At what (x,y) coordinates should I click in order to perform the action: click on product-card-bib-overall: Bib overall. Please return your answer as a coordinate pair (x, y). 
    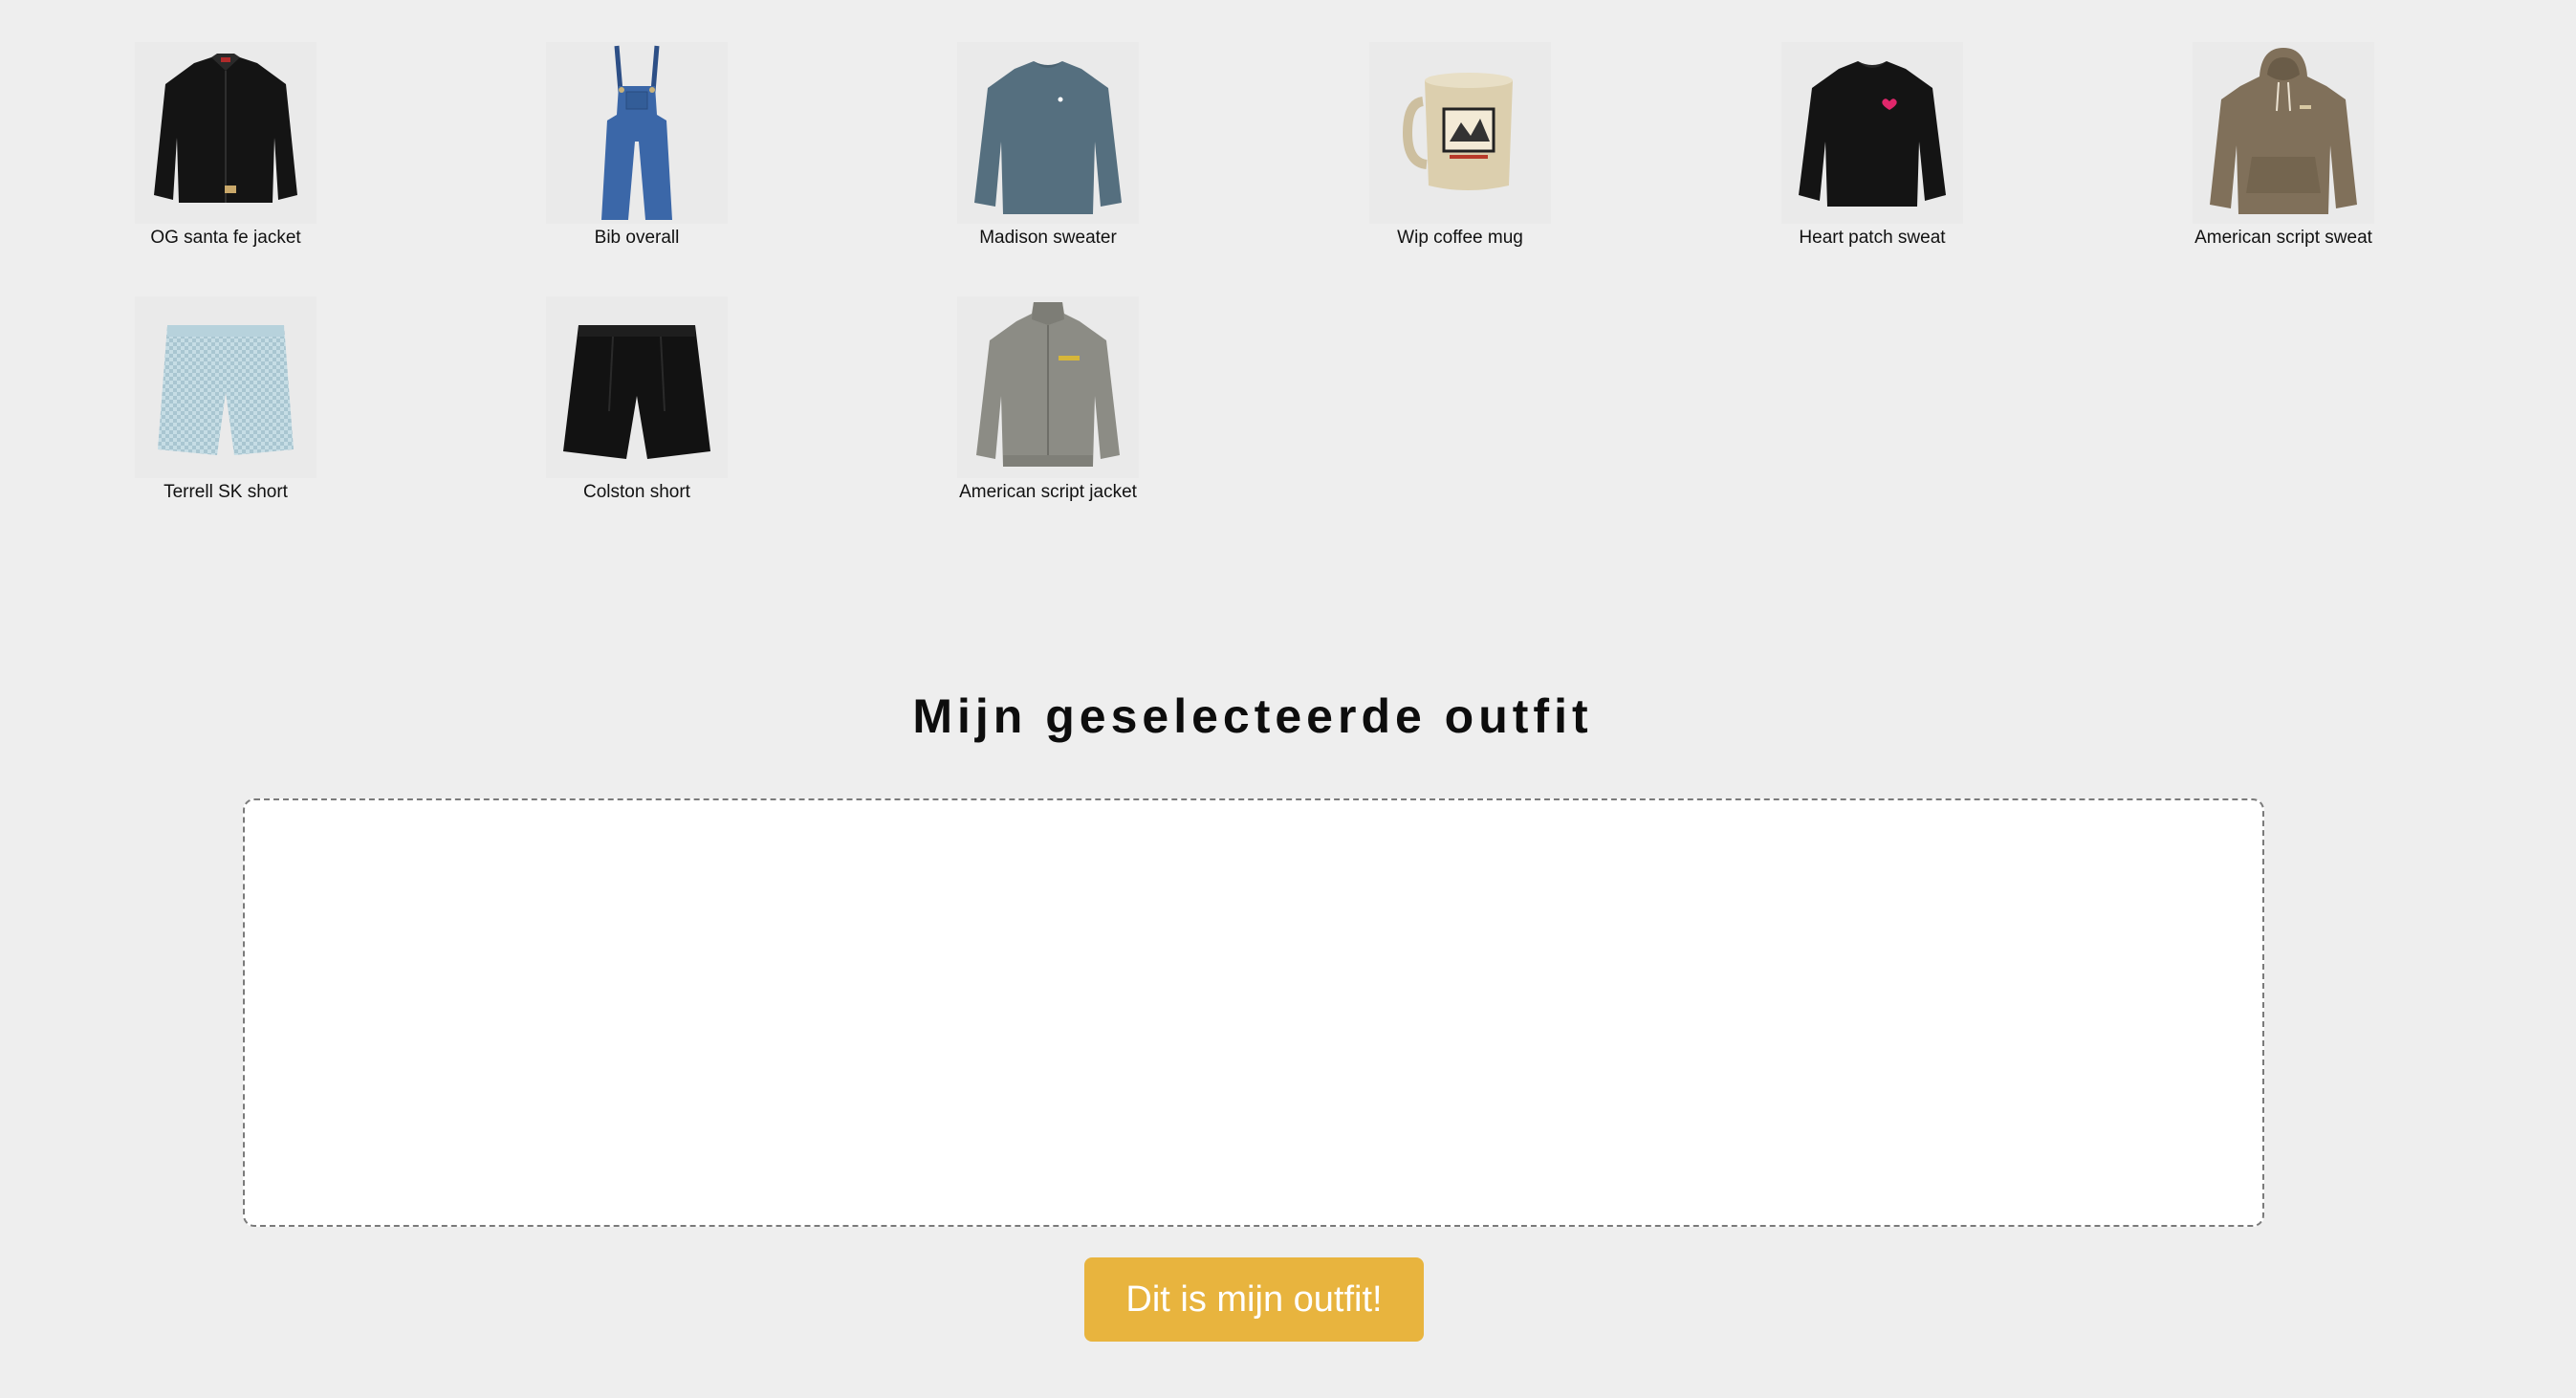
    Looking at the image, I should click on (636, 145).